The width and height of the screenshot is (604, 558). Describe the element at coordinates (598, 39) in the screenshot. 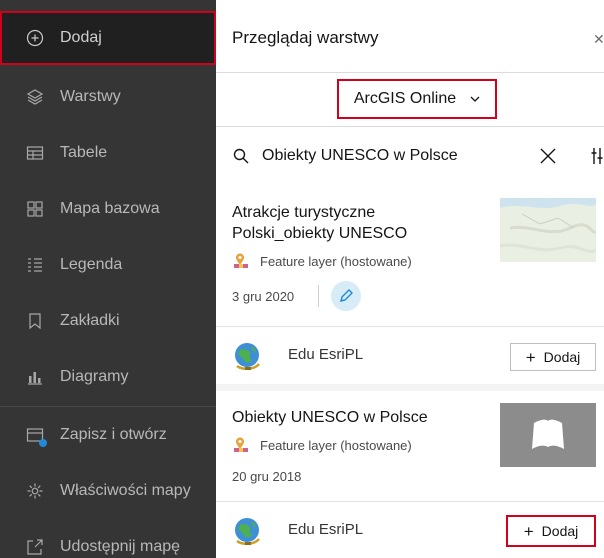

I see `close-icon: ✕` at that location.